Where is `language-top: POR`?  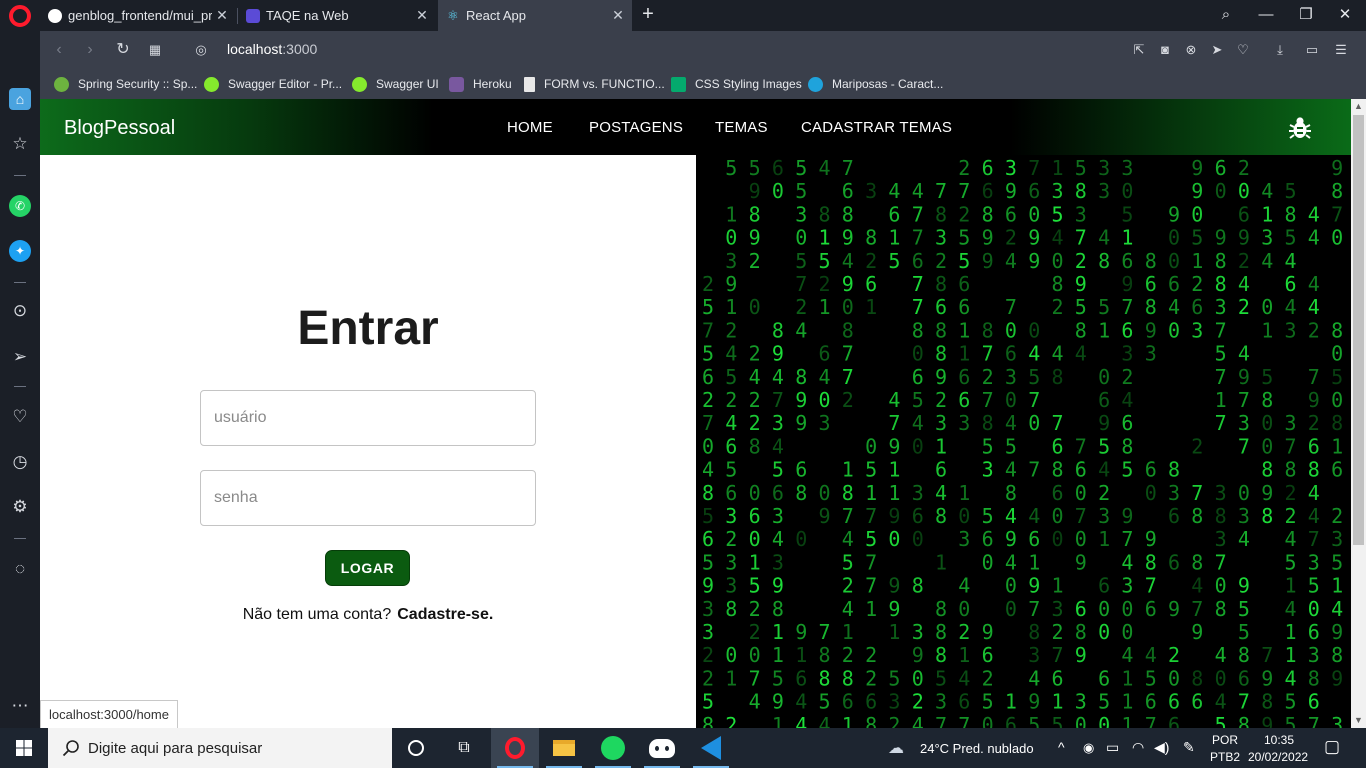 language-top: POR is located at coordinates (1225, 740).